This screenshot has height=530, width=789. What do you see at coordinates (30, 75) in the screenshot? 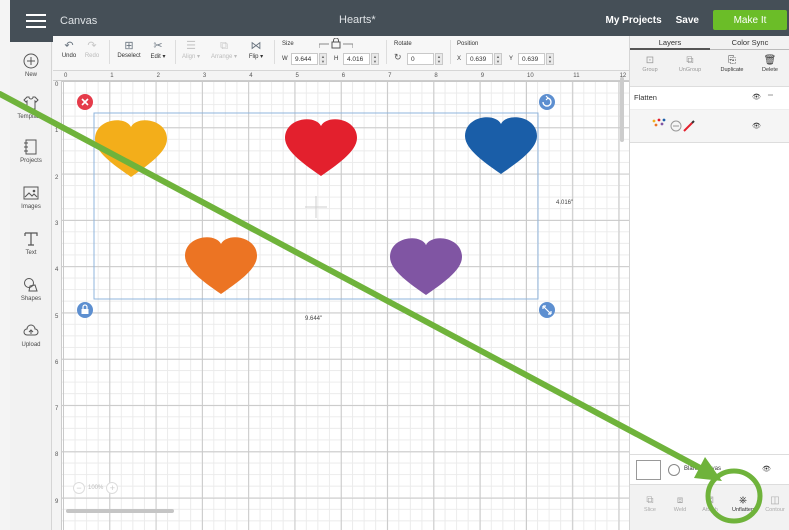
I see `sidebar-label-new: New` at bounding box center [30, 75].